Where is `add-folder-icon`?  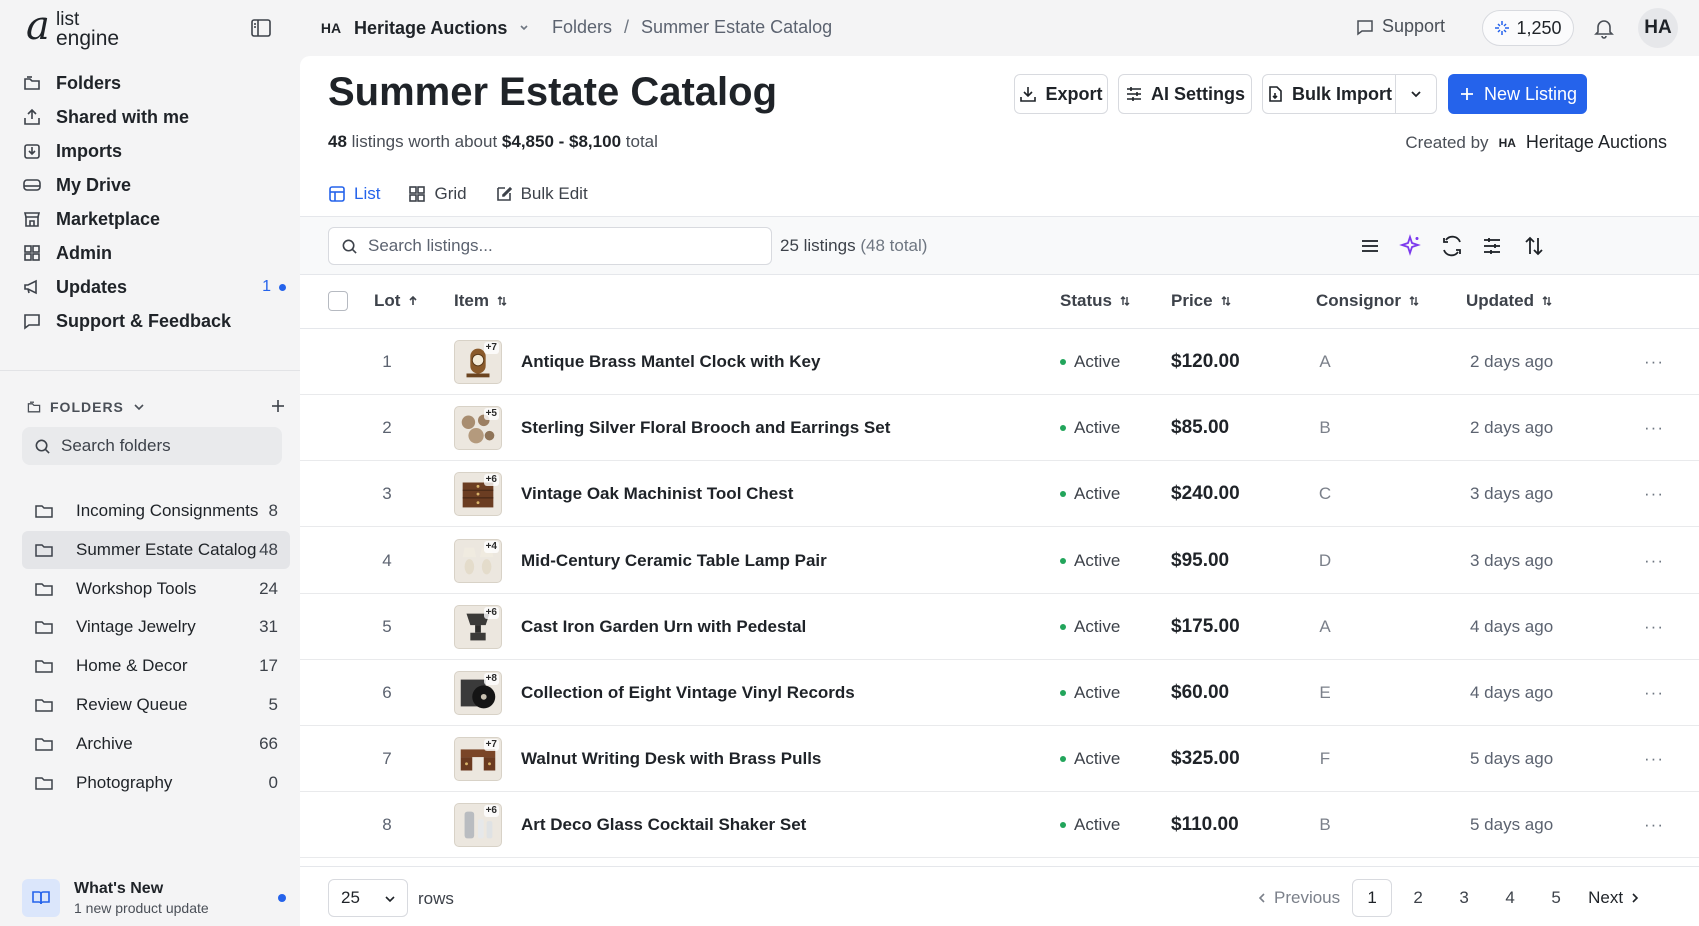 add-folder-icon is located at coordinates (278, 406).